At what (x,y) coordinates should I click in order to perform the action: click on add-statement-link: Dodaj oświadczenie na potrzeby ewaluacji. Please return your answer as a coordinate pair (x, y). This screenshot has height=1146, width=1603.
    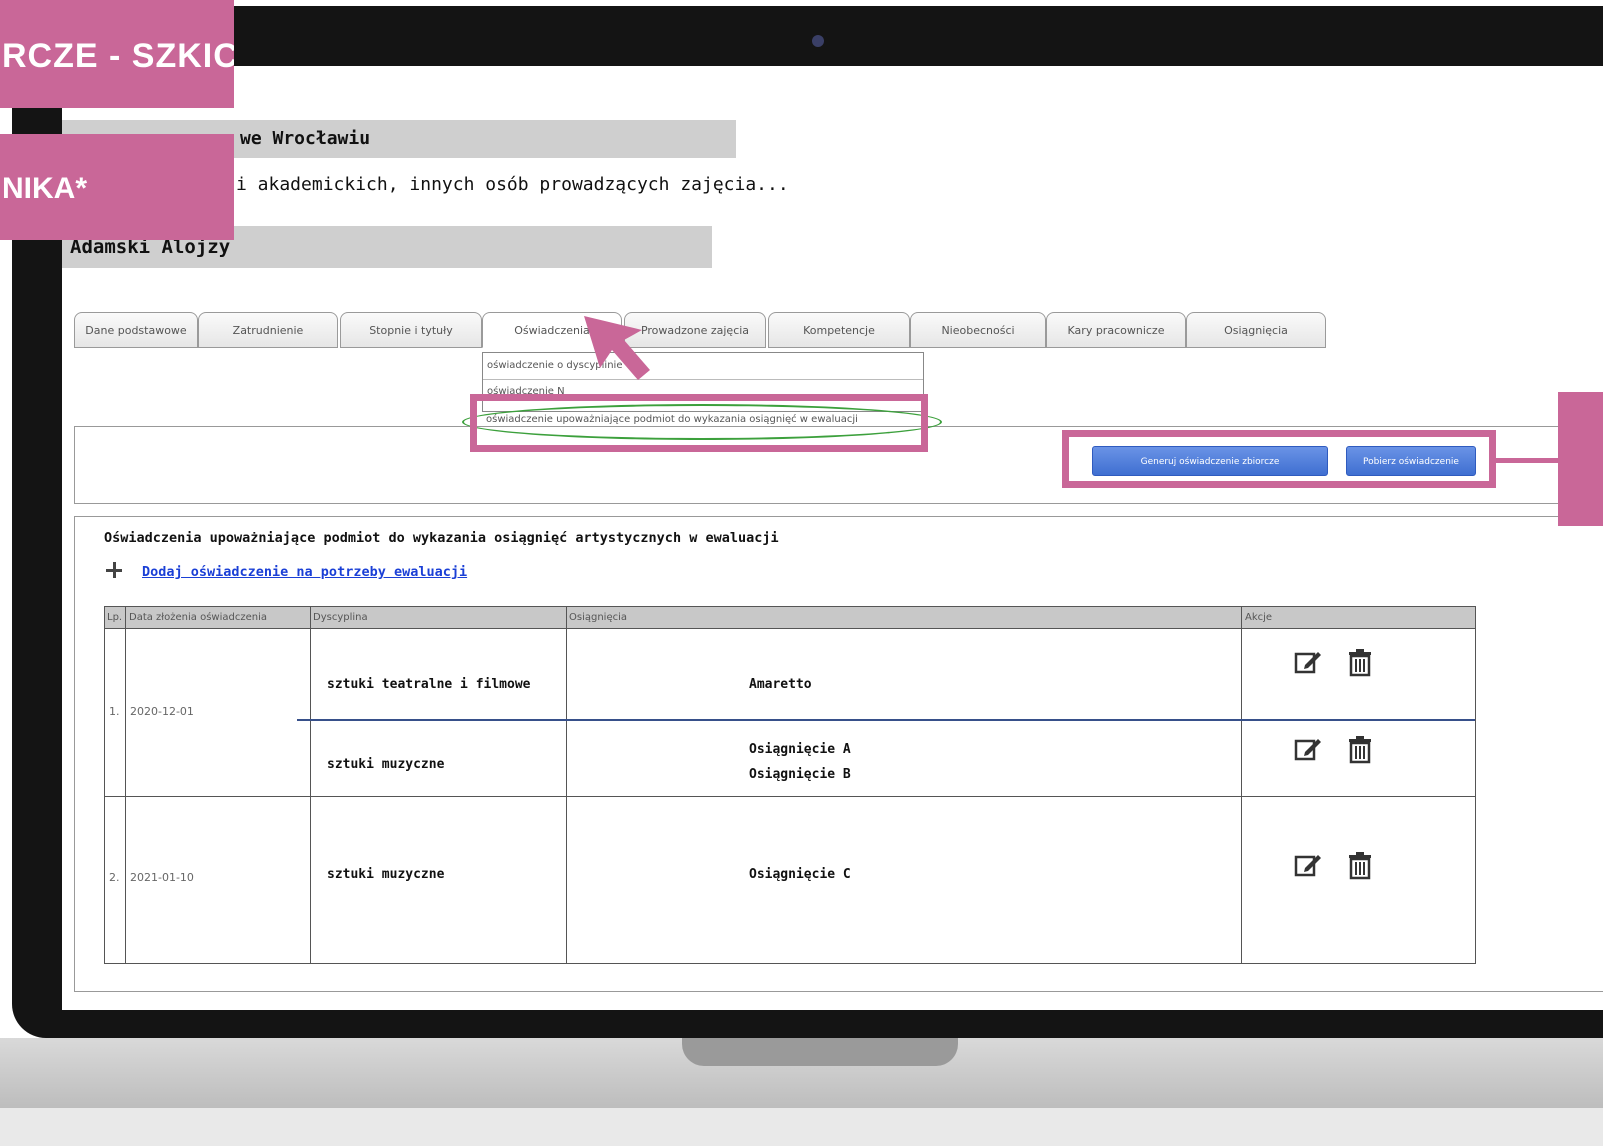
    Looking at the image, I should click on (304, 572).